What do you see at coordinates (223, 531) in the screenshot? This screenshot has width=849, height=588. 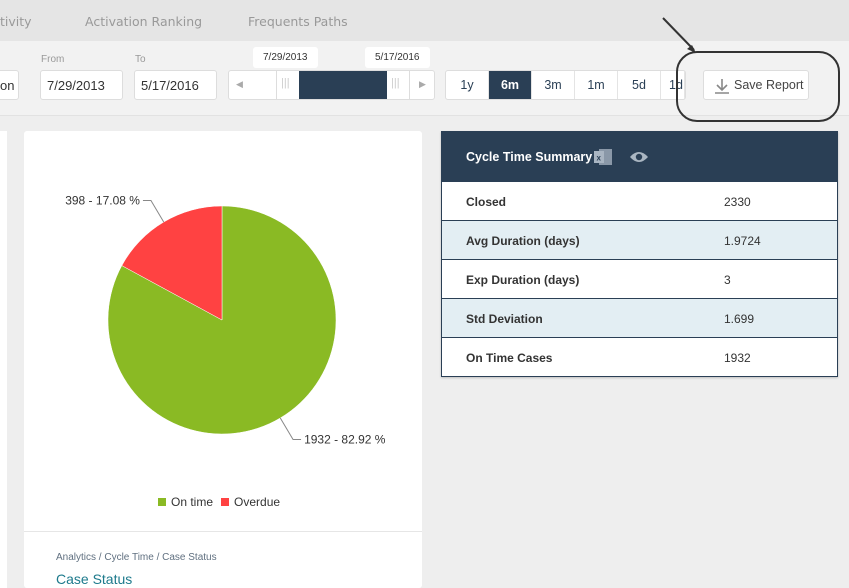 I see `divider` at bounding box center [223, 531].